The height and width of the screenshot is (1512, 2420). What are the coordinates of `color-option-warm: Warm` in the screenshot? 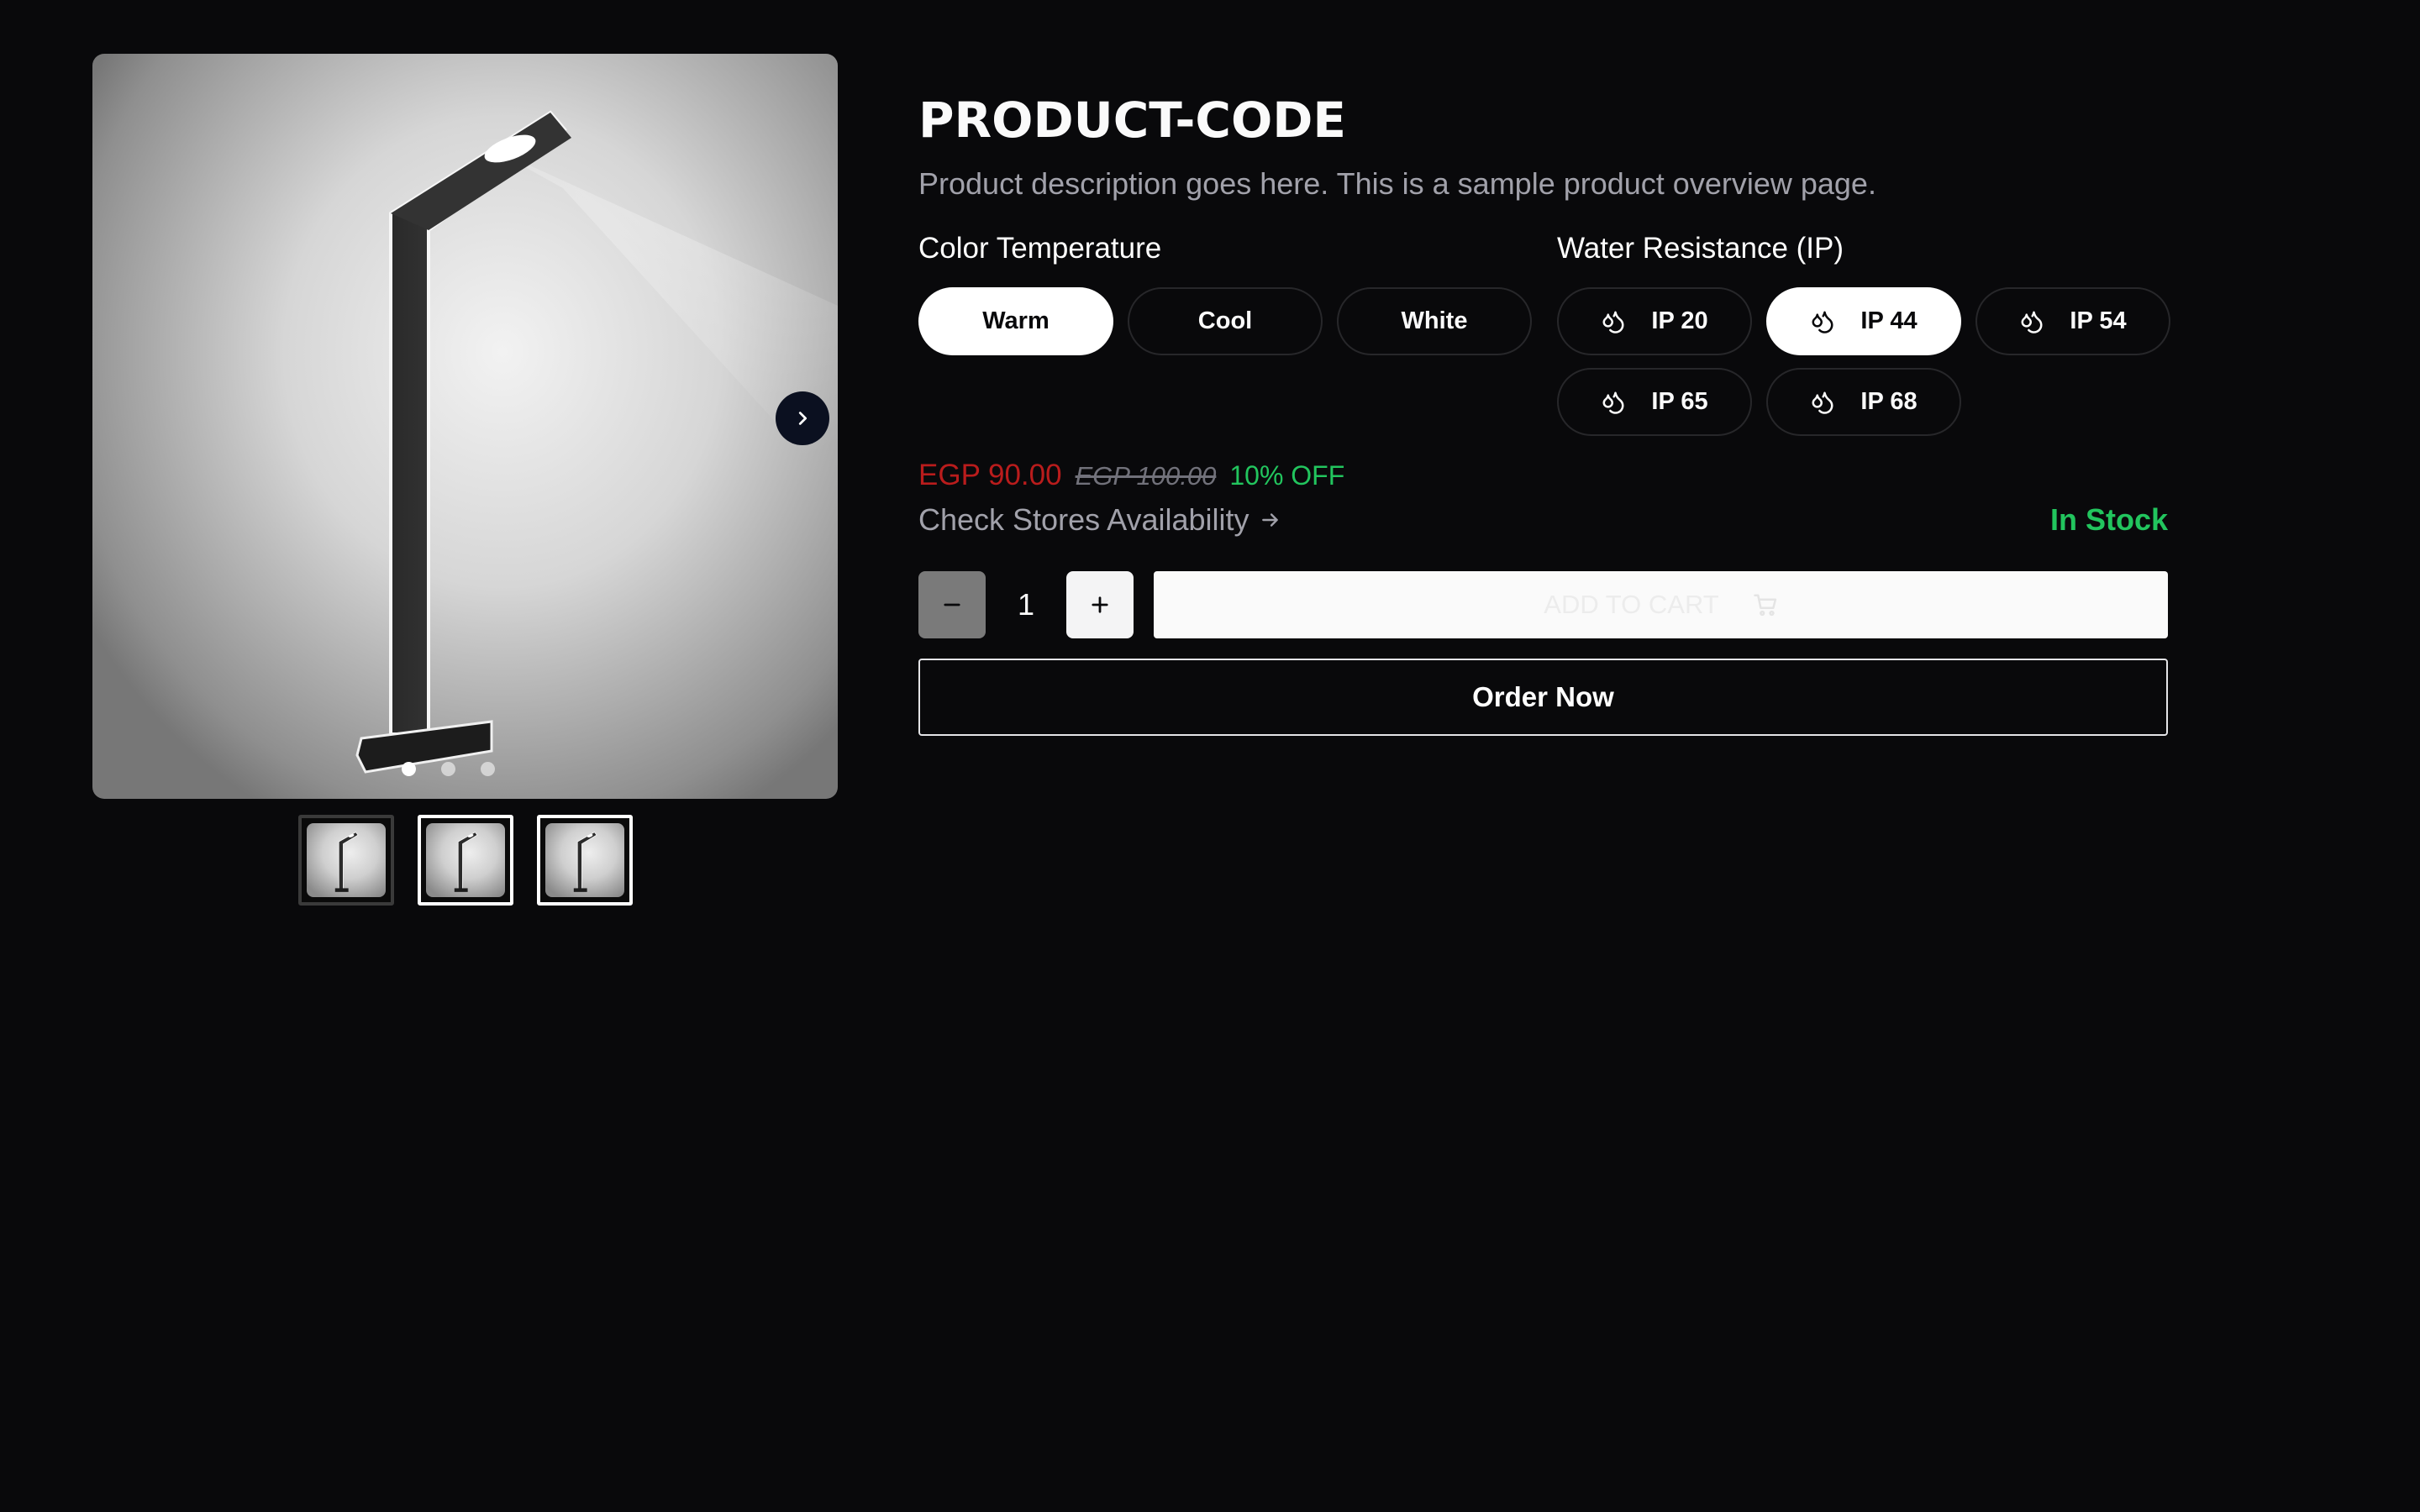 It's located at (1016, 321).